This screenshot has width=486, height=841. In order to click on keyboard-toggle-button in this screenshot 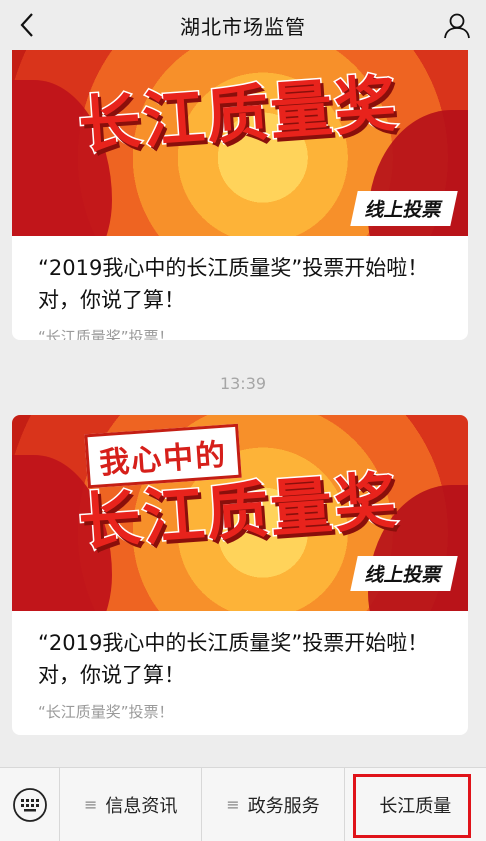, I will do `click(30, 804)`.